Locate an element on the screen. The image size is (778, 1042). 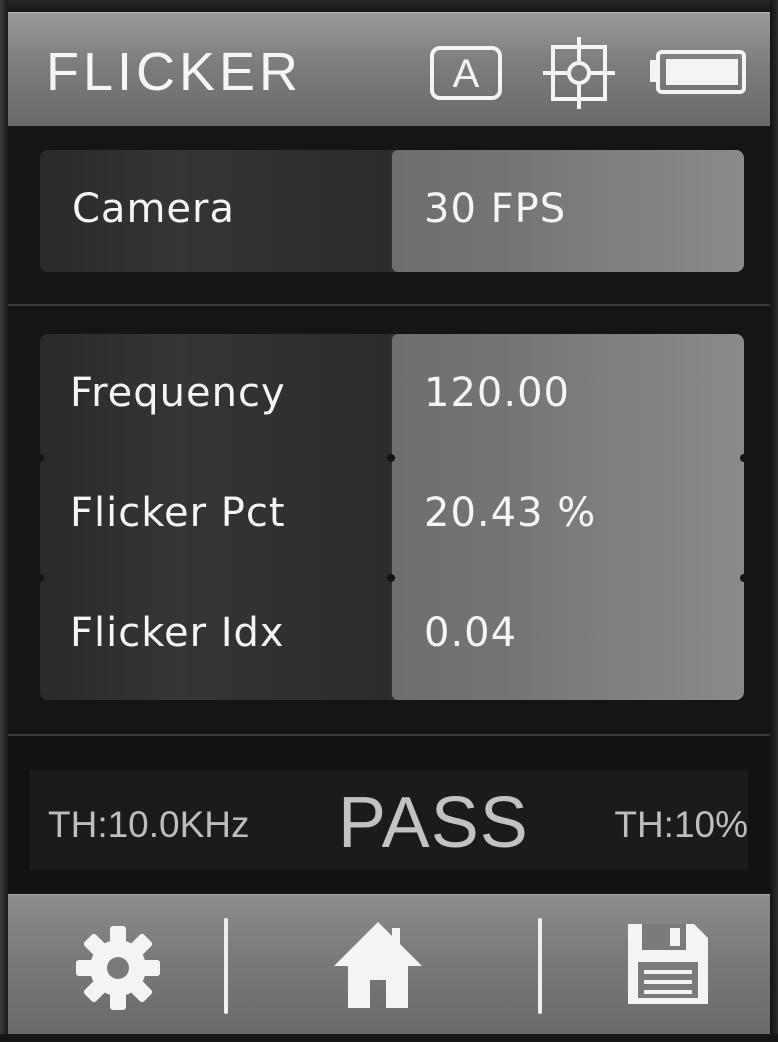
status-box: TH:10.0KHz PASS TH:10% is located at coordinates (389, 820).